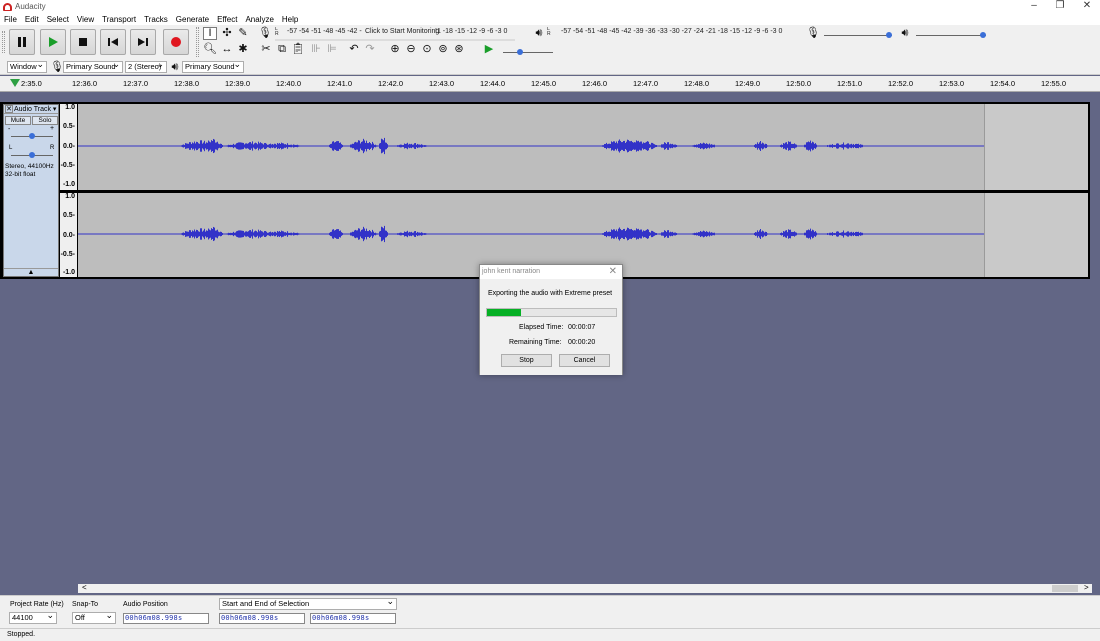 Image resolution: width=1100 pixels, height=641 pixels. What do you see at coordinates (32, 155) in the screenshot?
I see `pan-slider` at bounding box center [32, 155].